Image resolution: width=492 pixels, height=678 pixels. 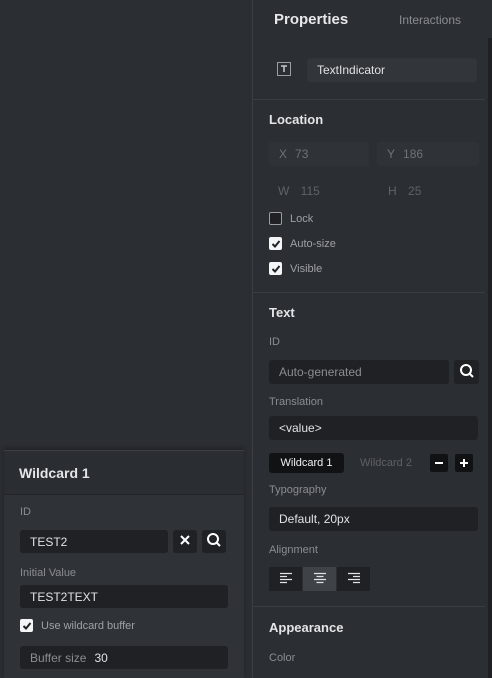 I want to click on align-center-icon, so click(x=320, y=579).